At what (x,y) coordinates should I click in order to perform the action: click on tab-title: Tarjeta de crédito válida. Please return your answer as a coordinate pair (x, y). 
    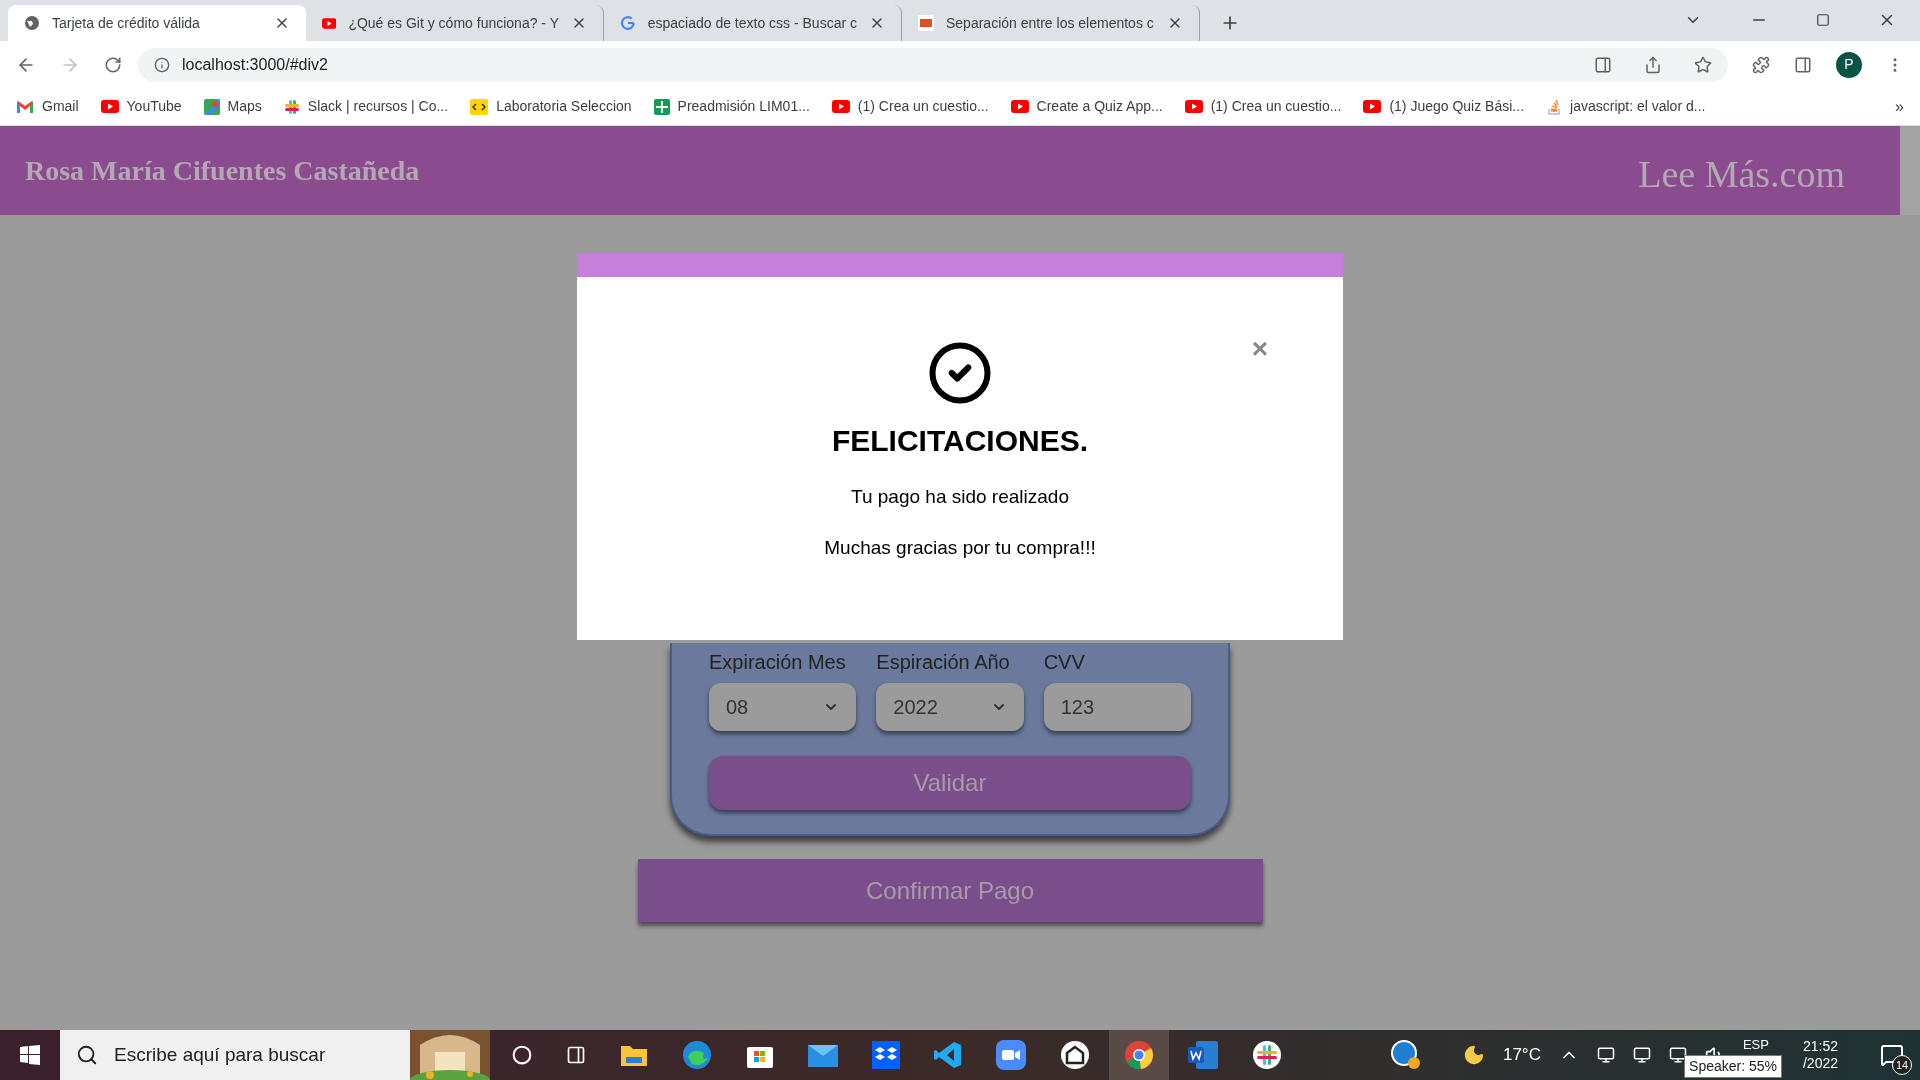
    Looking at the image, I should click on (126, 23).